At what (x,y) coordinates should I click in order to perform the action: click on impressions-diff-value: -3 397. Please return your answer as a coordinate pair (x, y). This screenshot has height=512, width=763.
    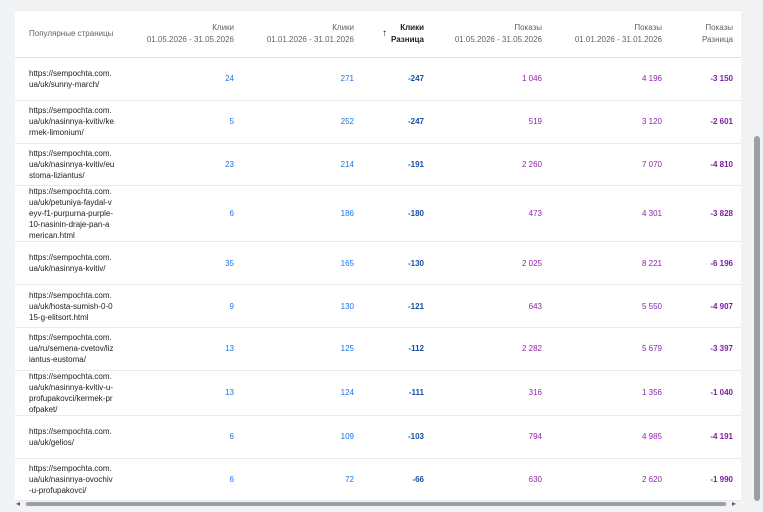
    Looking at the image, I should click on (721, 349).